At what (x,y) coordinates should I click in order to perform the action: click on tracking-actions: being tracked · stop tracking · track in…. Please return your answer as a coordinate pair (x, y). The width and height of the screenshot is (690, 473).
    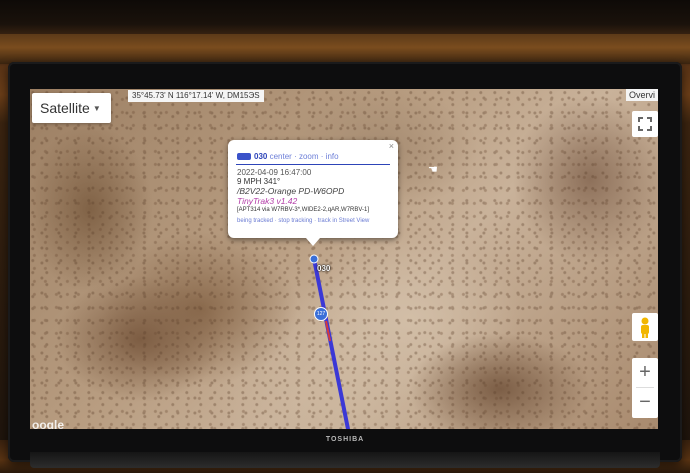
    Looking at the image, I should click on (303, 221).